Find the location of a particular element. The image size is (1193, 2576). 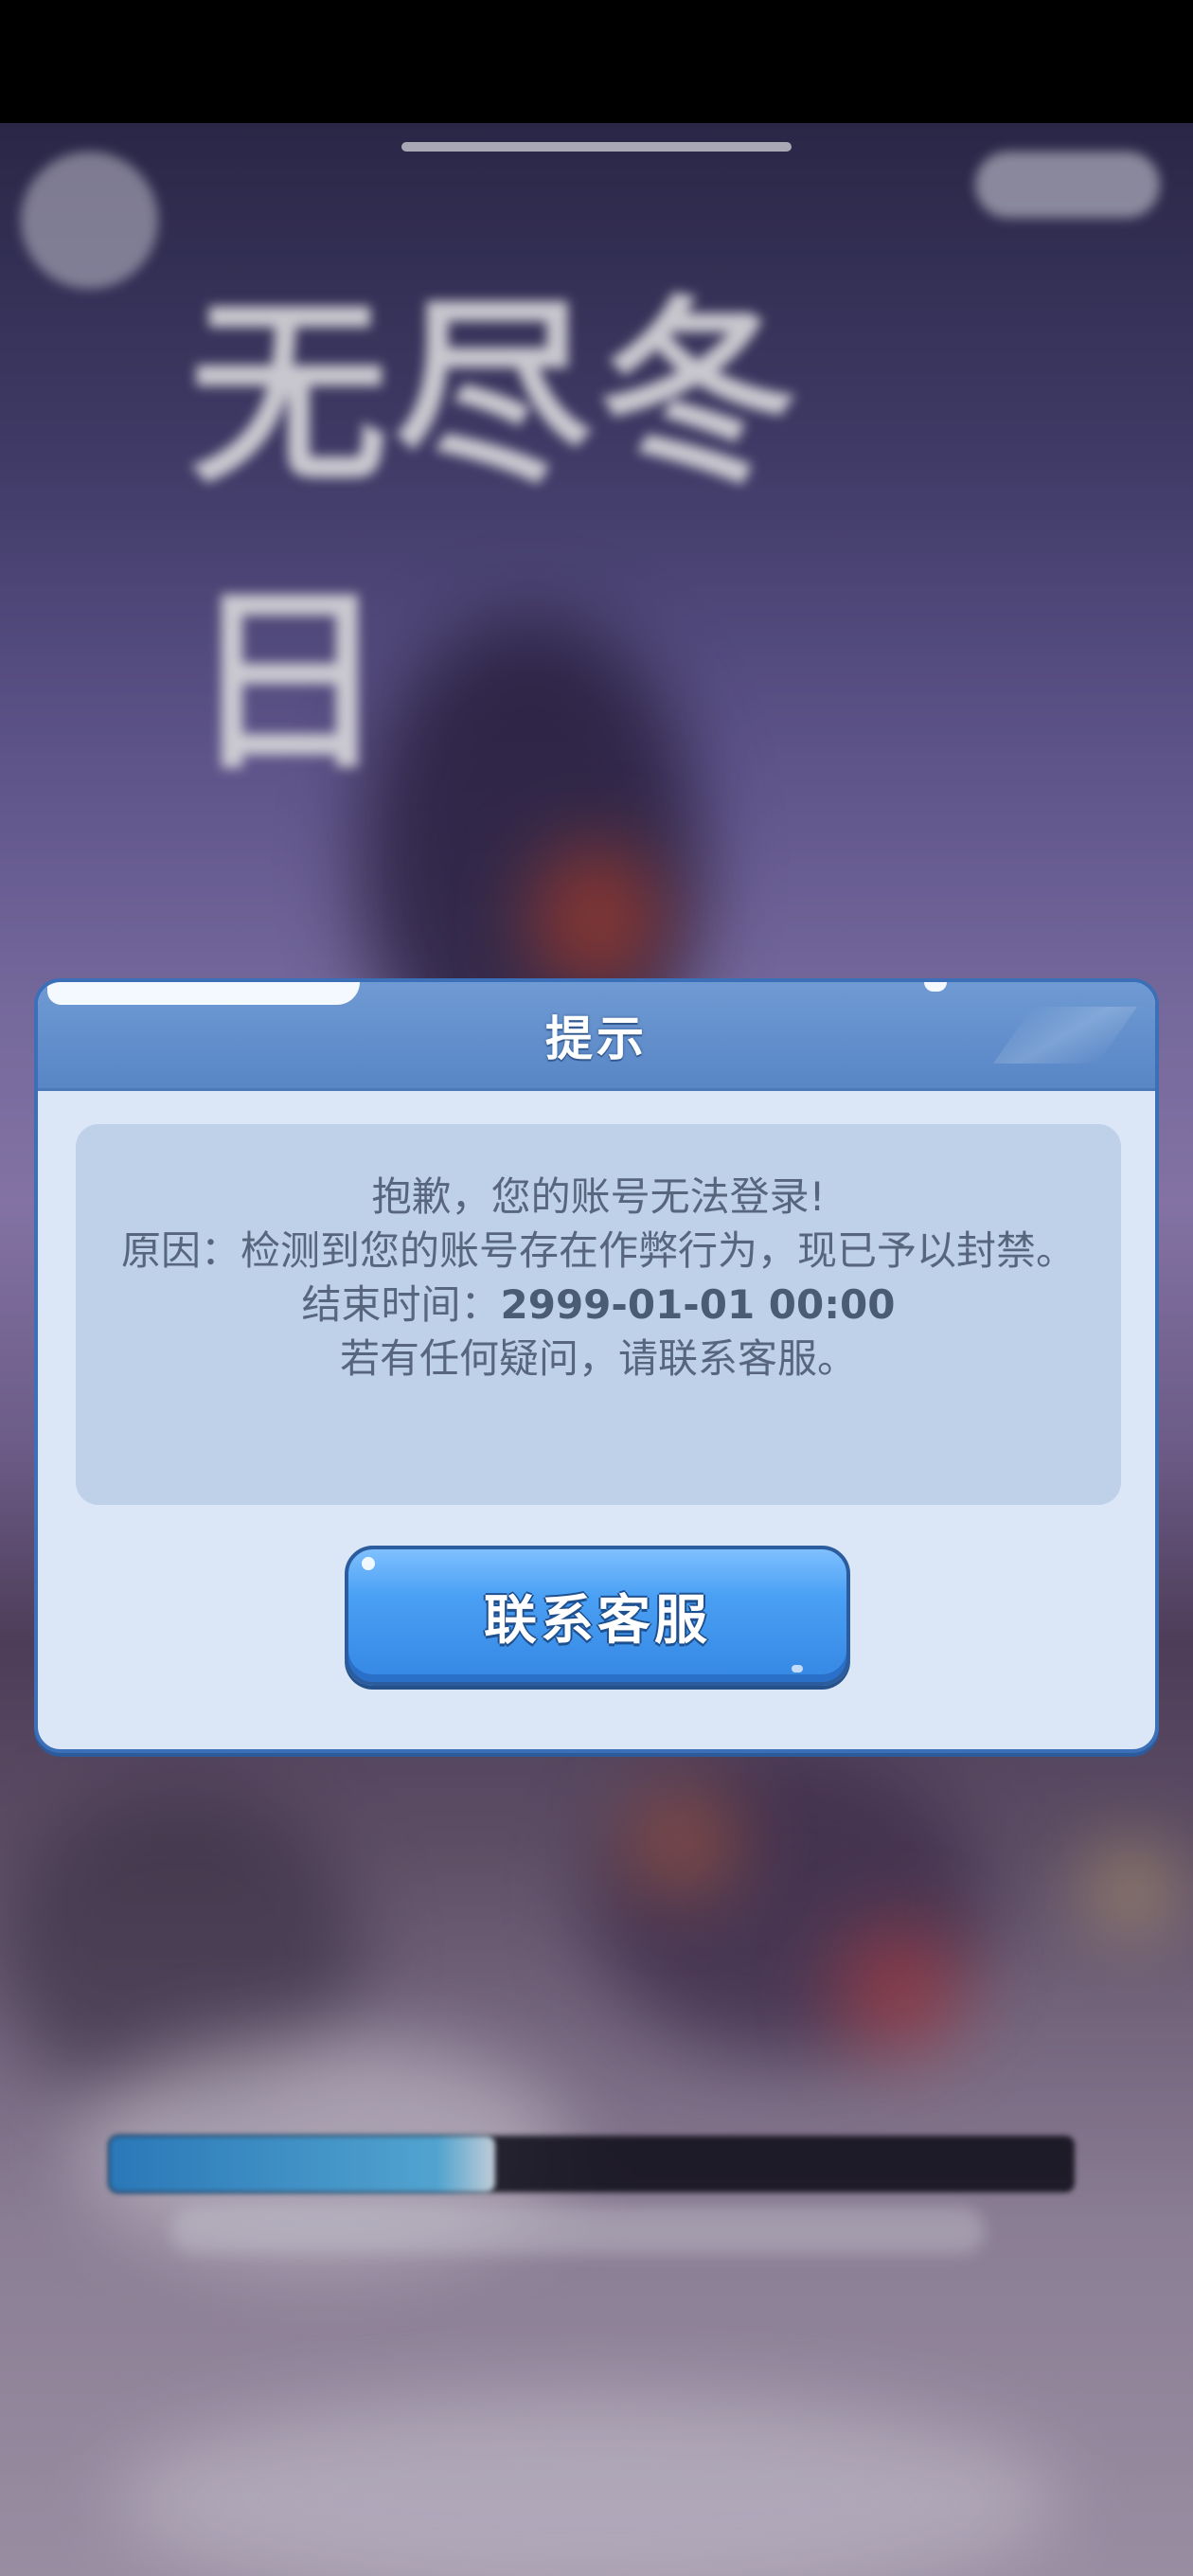

status-bar is located at coordinates (596, 61).